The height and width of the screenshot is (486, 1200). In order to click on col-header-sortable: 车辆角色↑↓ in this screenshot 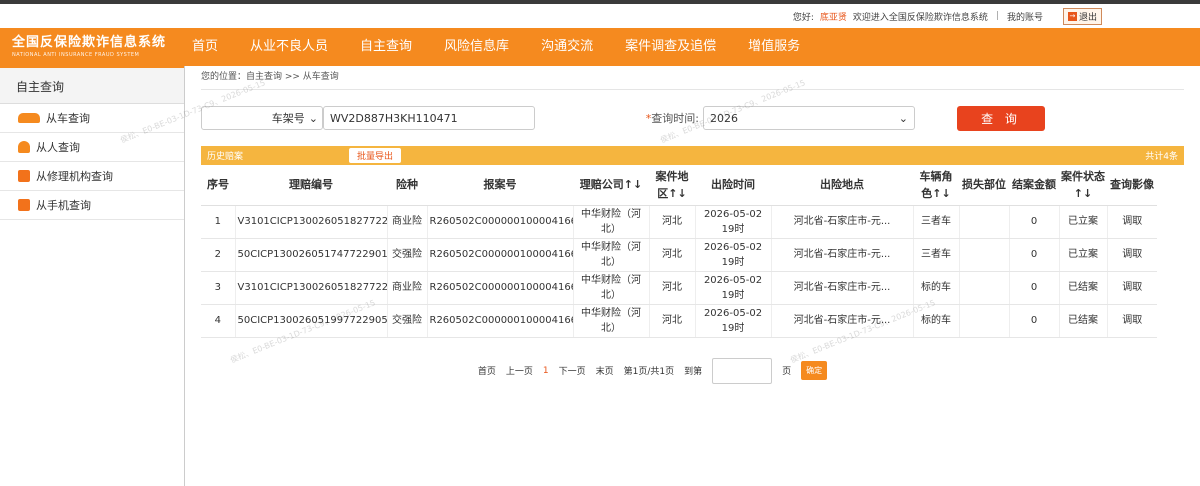, I will do `click(936, 185)`.